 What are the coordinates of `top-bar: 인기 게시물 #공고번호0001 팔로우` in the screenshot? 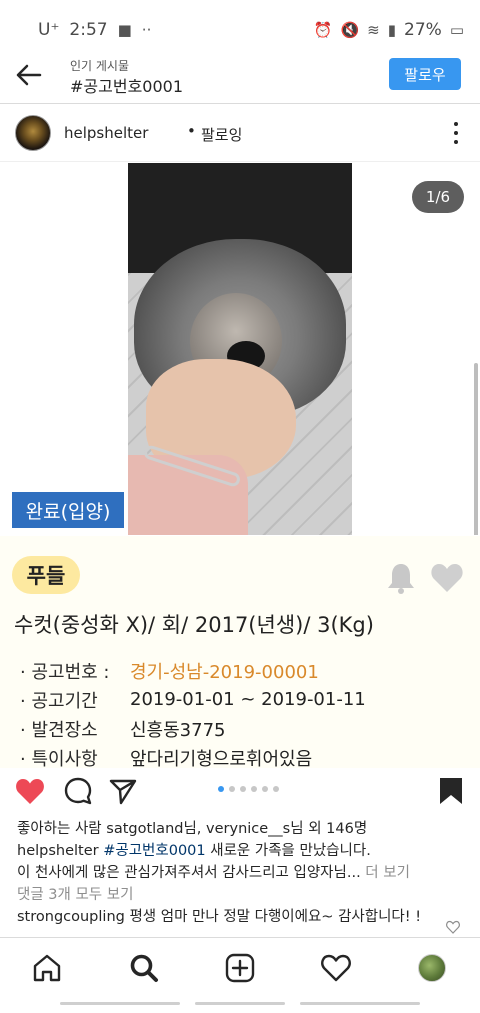 It's located at (240, 75).